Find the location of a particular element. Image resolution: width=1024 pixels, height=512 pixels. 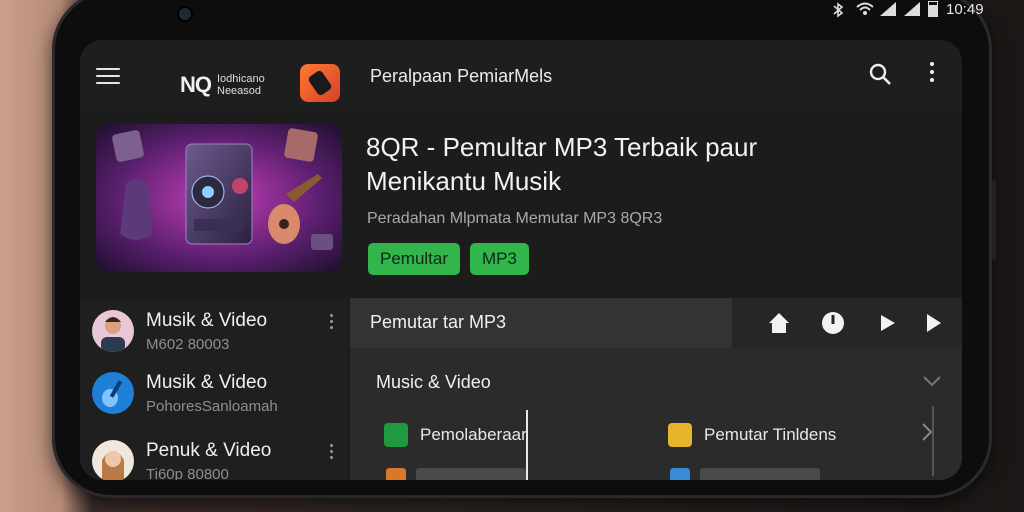

brand-line-1: Iodhicano is located at coordinates (241, 79).